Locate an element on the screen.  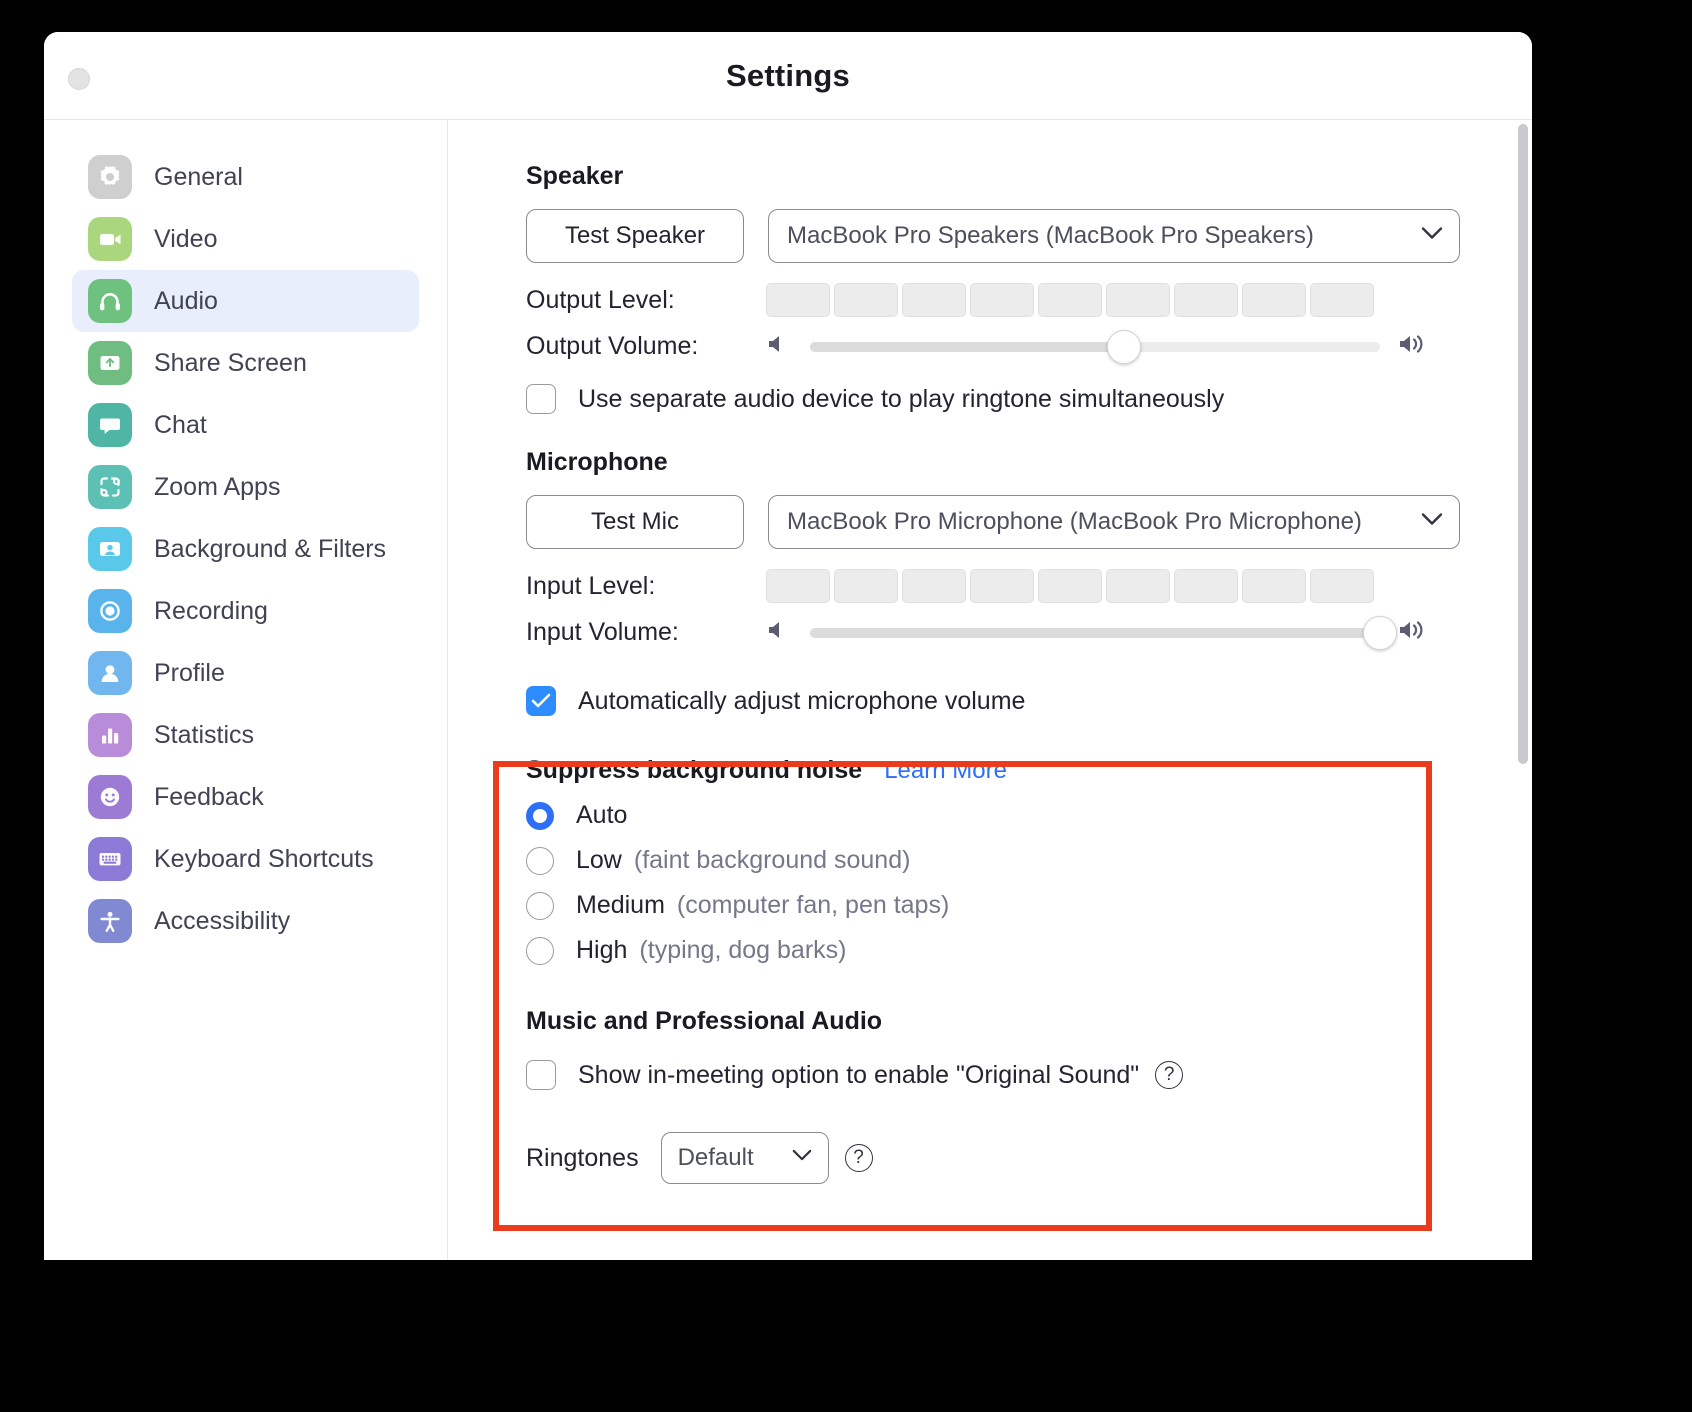
sidebar-item-profile: Profile is located at coordinates (245, 673).